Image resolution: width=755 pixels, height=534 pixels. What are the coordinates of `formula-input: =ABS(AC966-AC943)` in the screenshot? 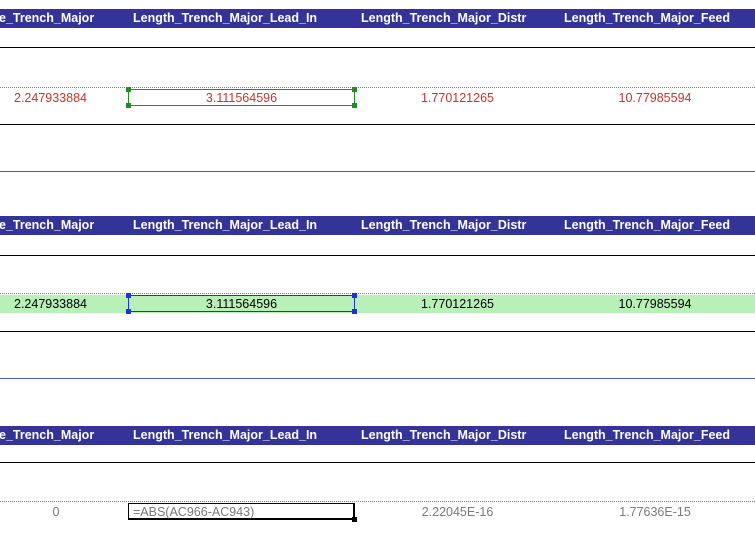 It's located at (193, 512).